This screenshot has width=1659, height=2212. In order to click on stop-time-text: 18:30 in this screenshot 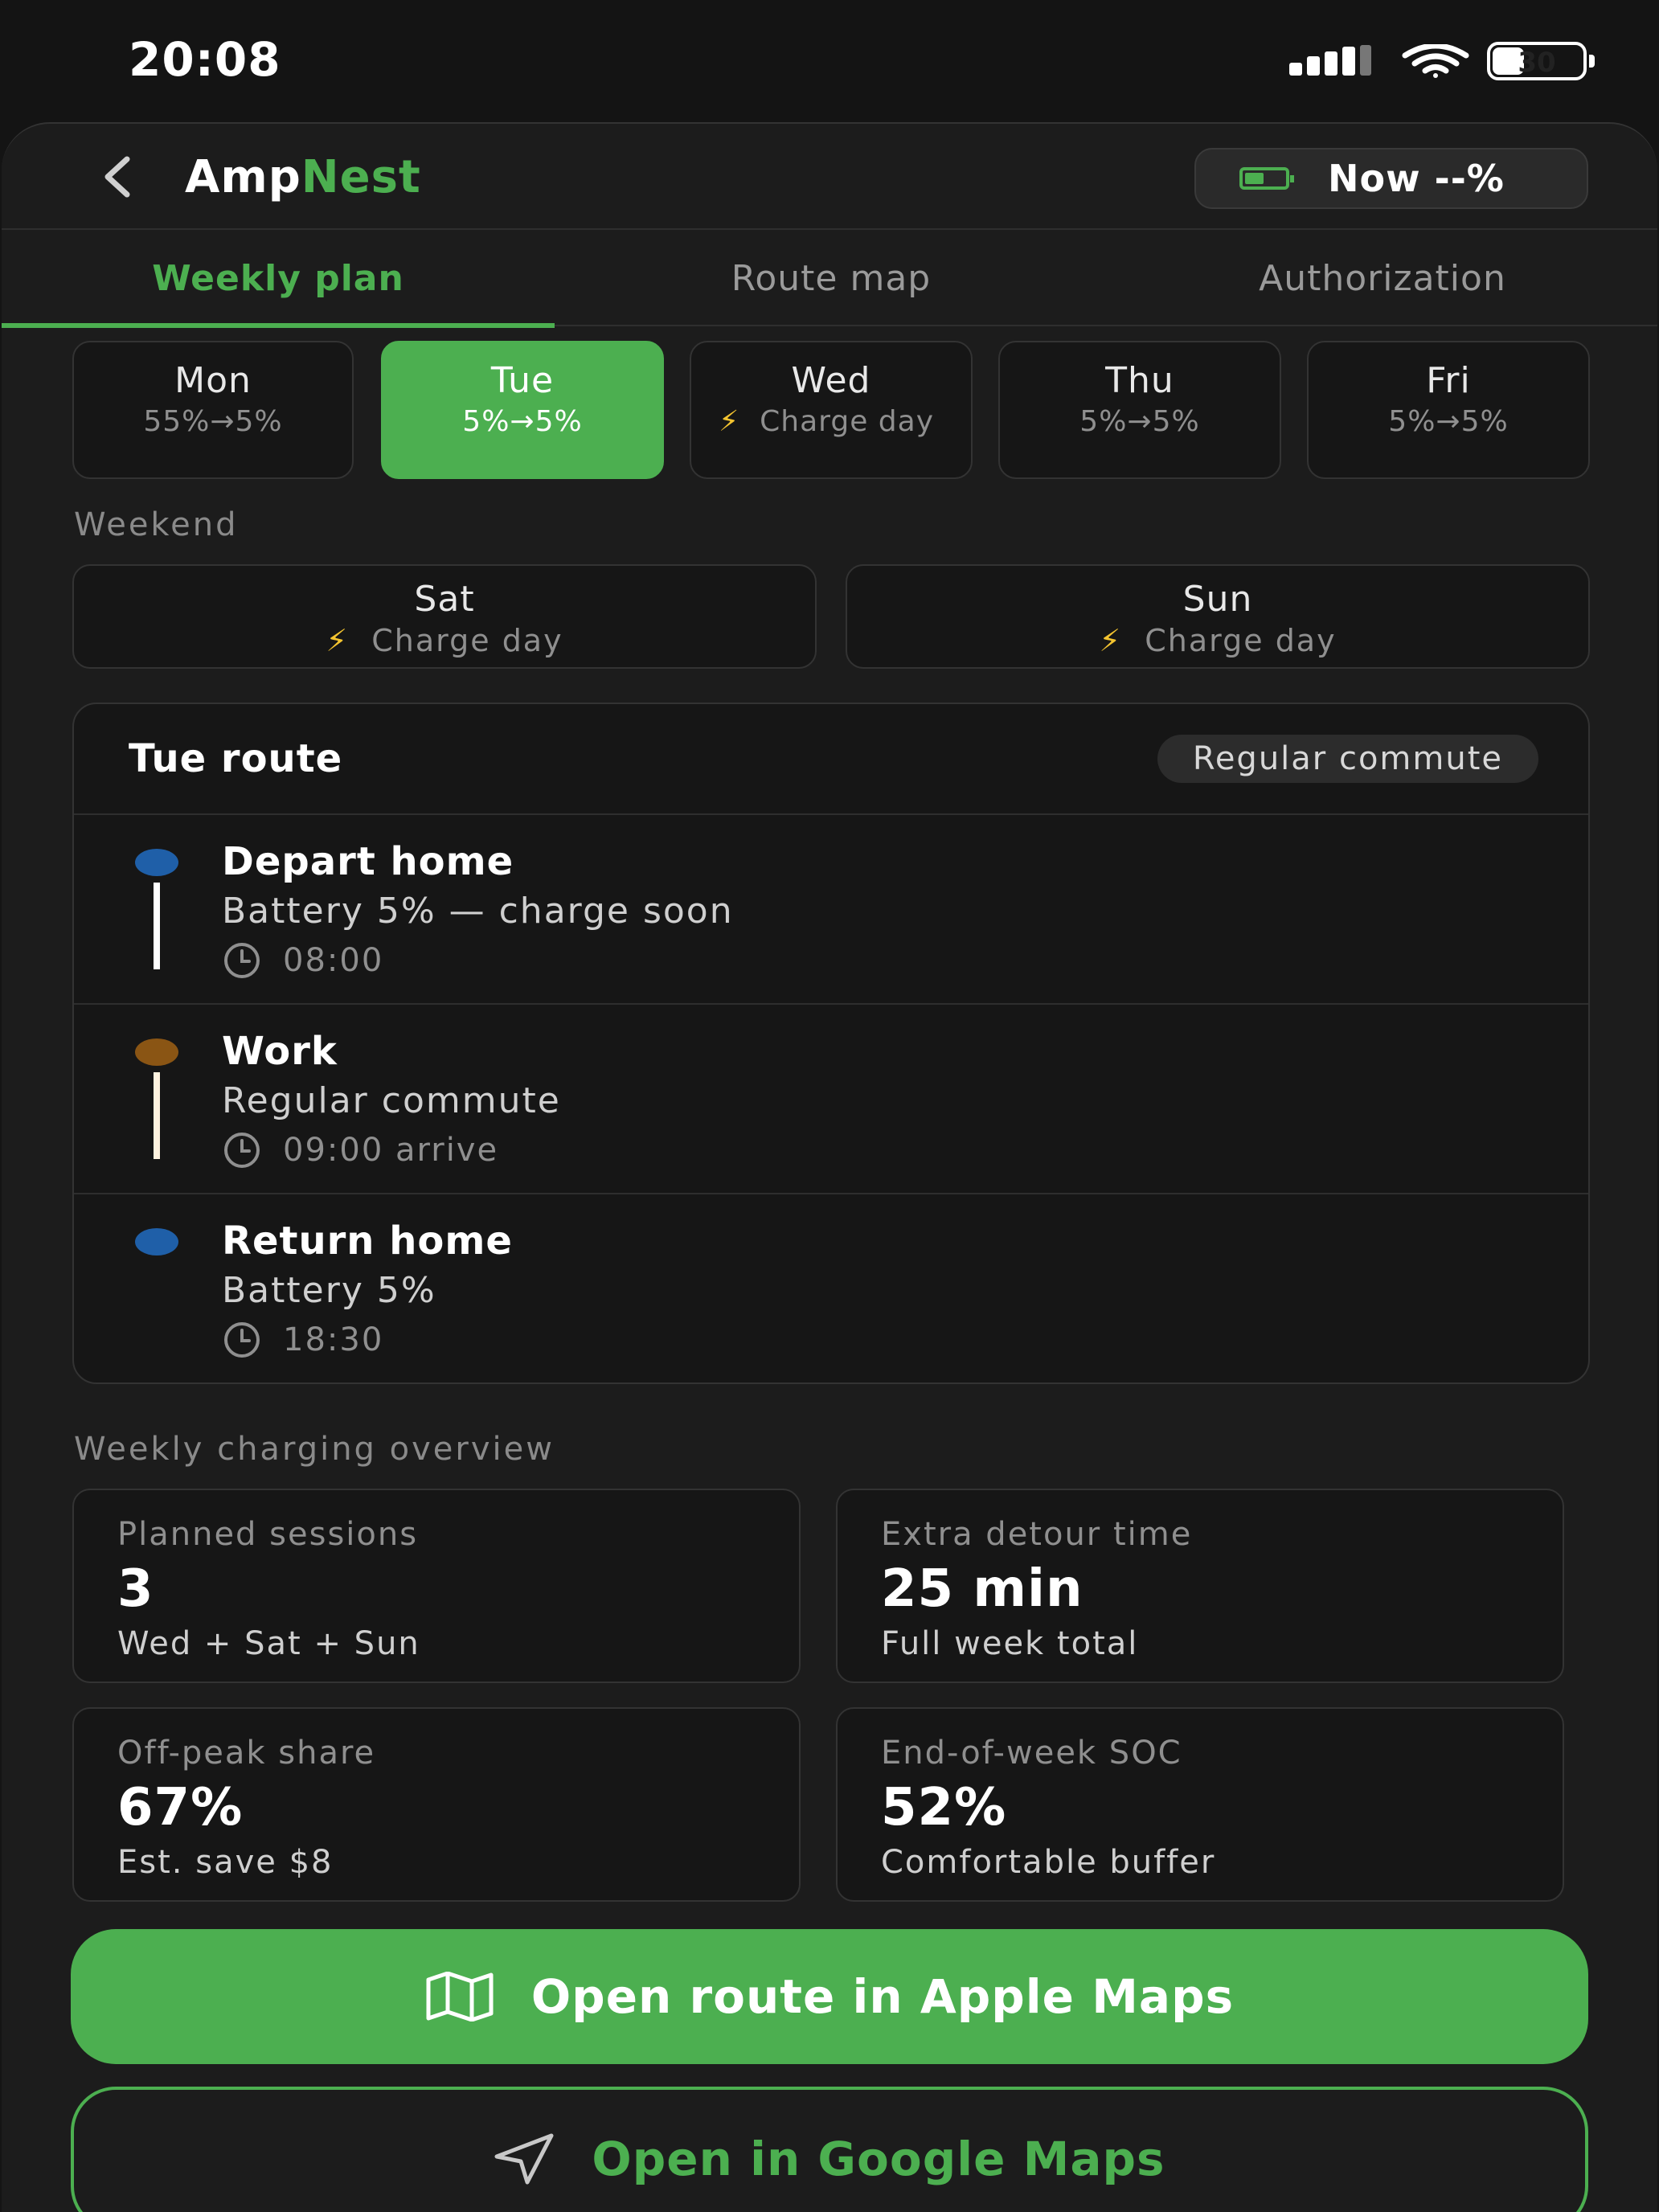, I will do `click(333, 1339)`.